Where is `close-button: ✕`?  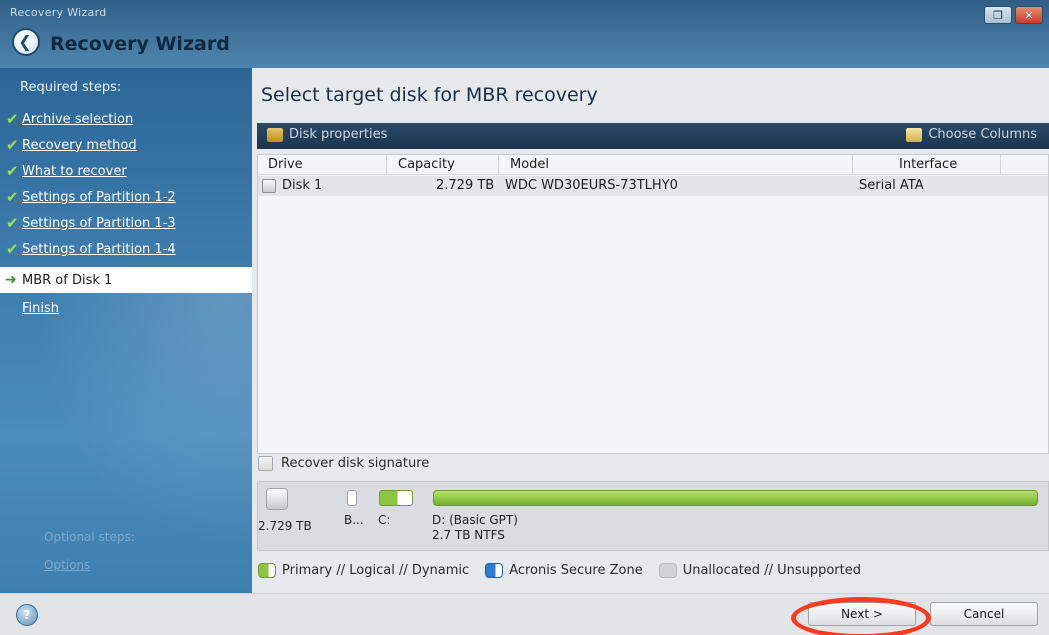 close-button: ✕ is located at coordinates (1029, 15).